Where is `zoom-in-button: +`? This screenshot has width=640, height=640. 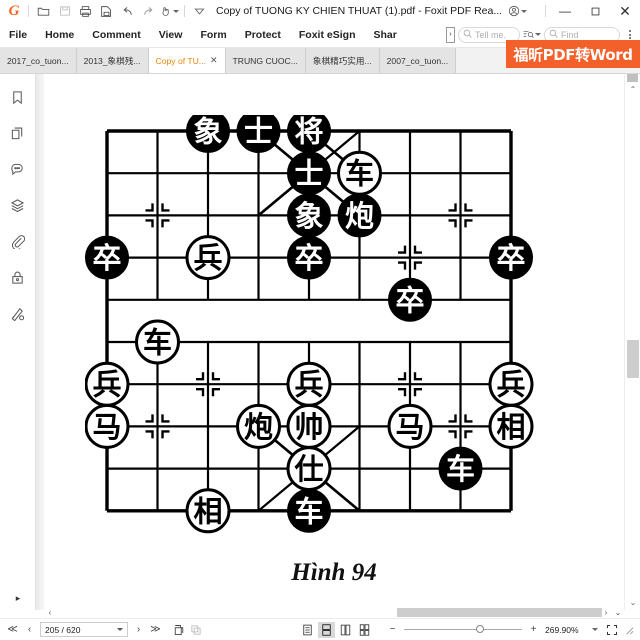 zoom-in-button: + is located at coordinates (533, 629).